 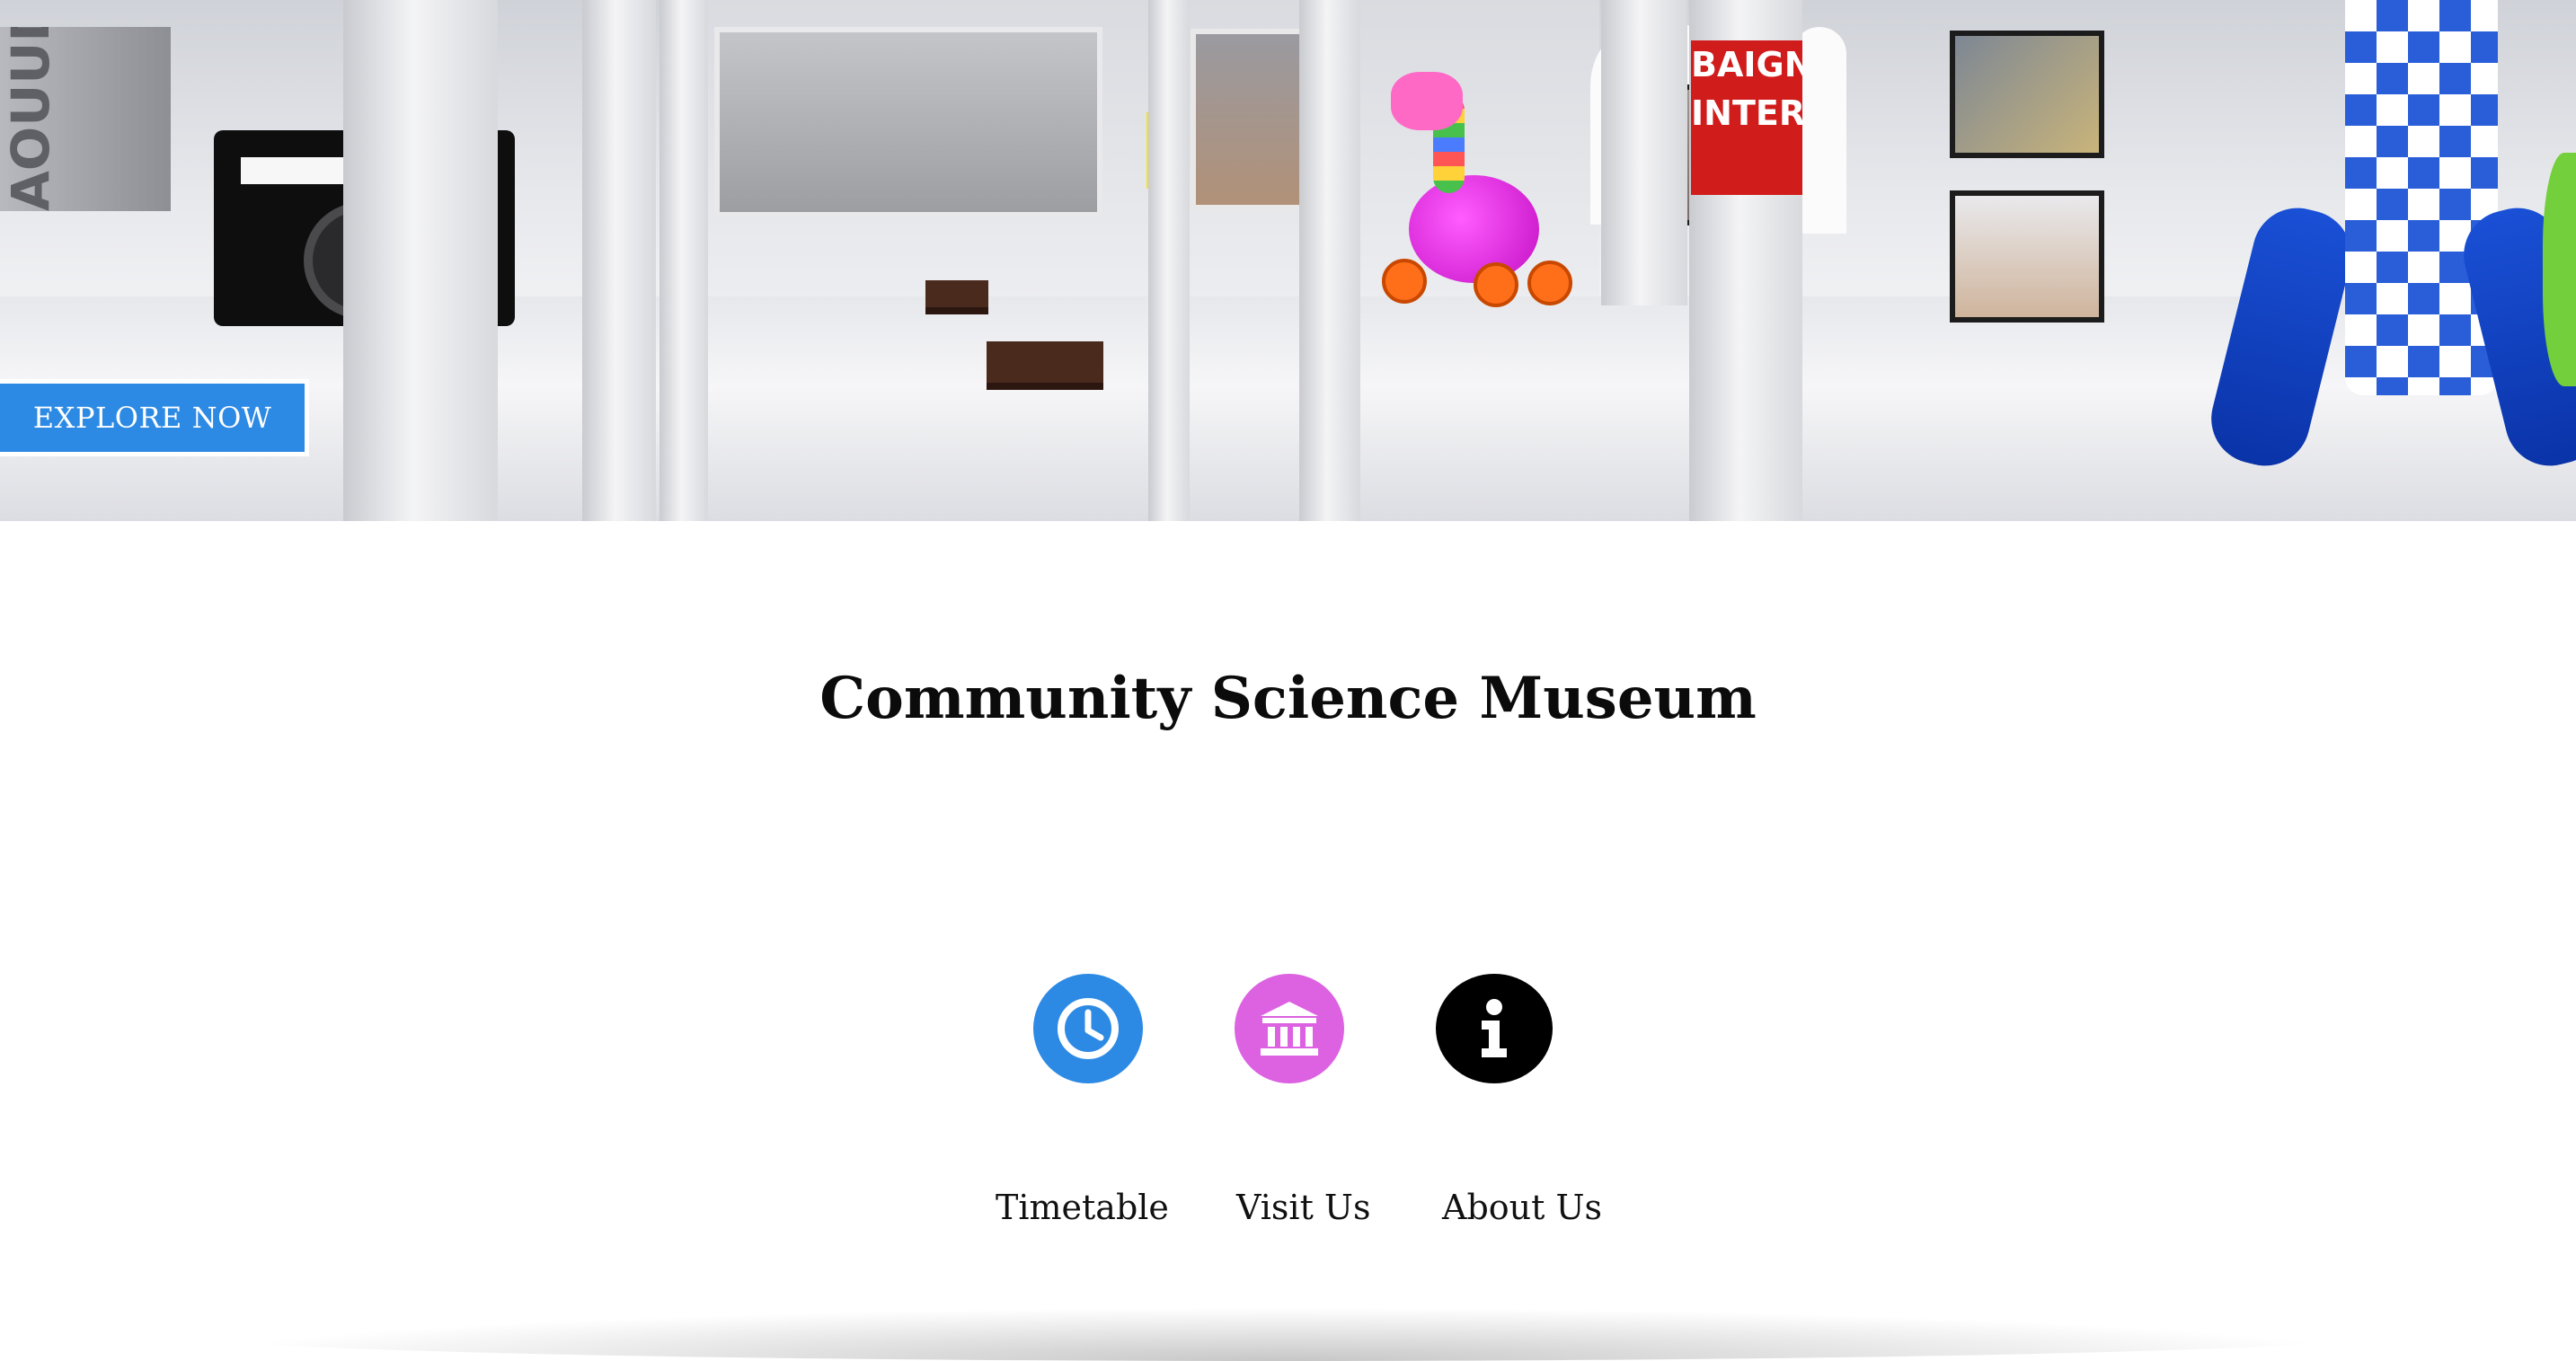 I want to click on giraffe-toy-head, so click(x=1427, y=101).